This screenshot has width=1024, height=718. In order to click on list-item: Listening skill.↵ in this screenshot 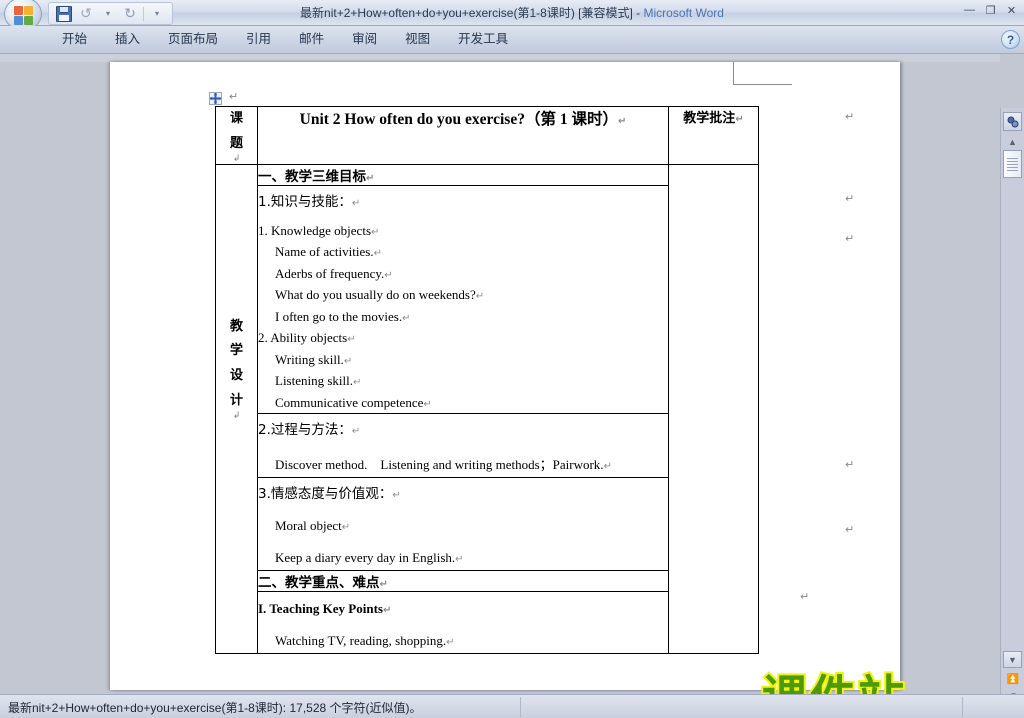, I will do `click(463, 381)`.